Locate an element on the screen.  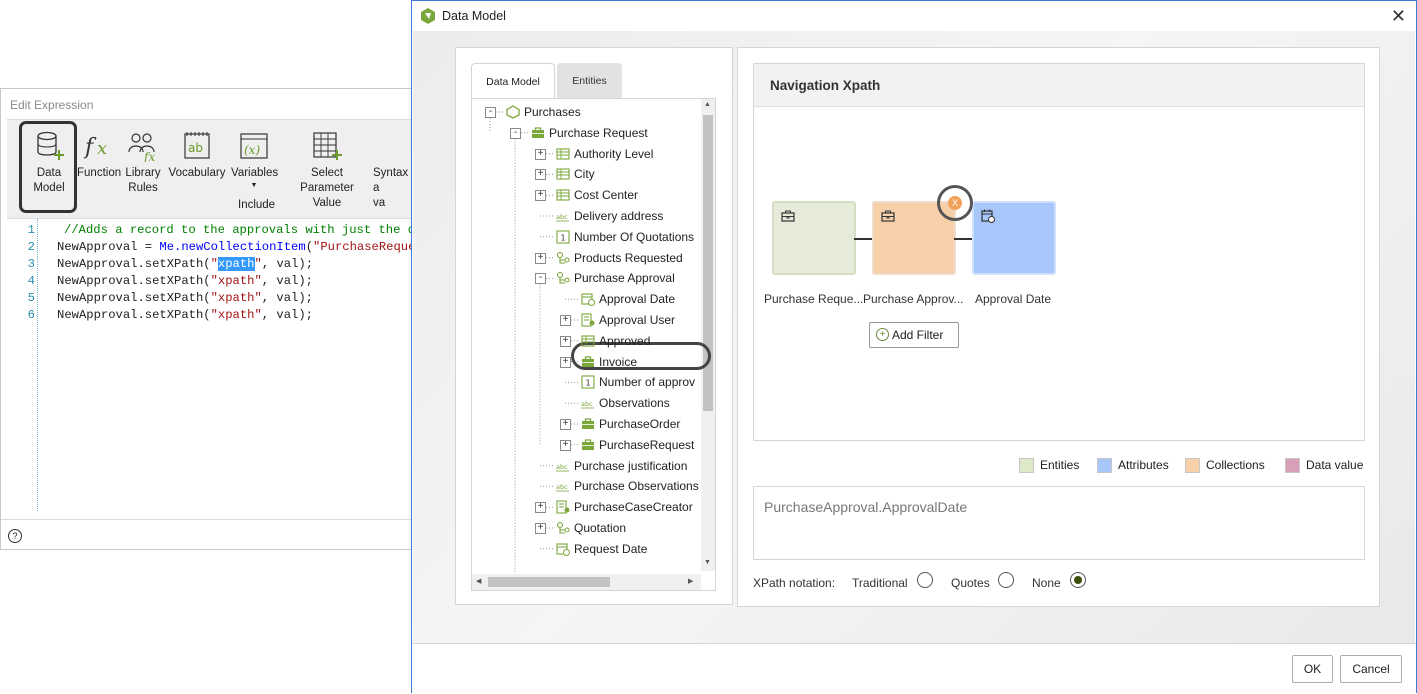
tree-node: - Purchase Approval is located at coordinates (586, 278).